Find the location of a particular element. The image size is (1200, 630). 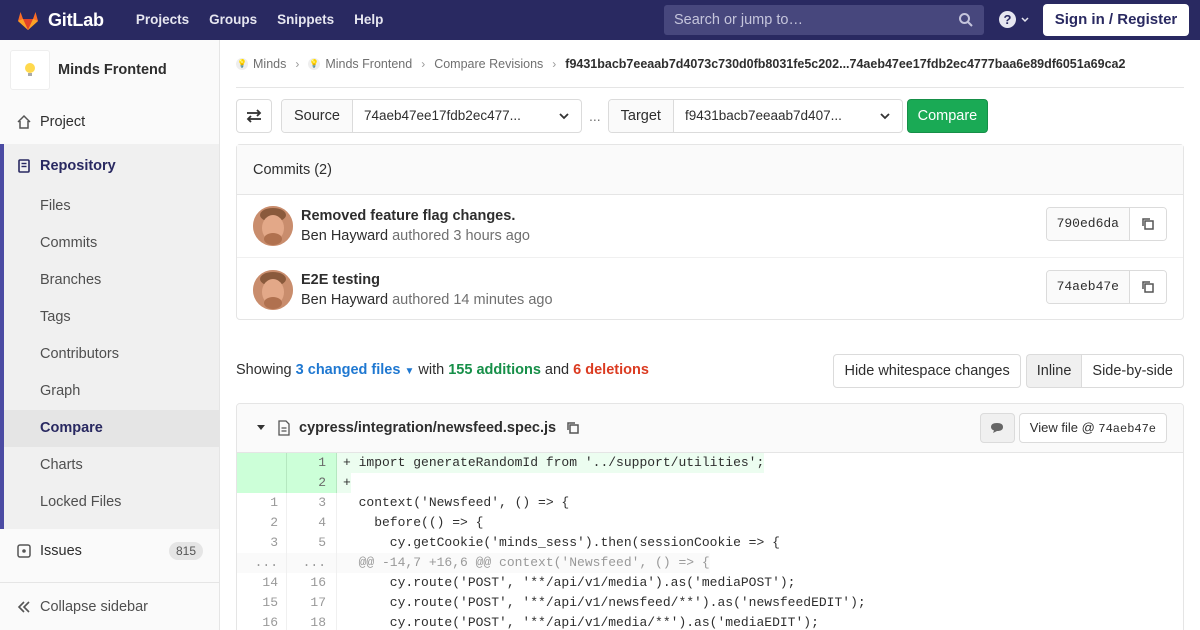

help-icon: ? is located at coordinates (1007, 19).